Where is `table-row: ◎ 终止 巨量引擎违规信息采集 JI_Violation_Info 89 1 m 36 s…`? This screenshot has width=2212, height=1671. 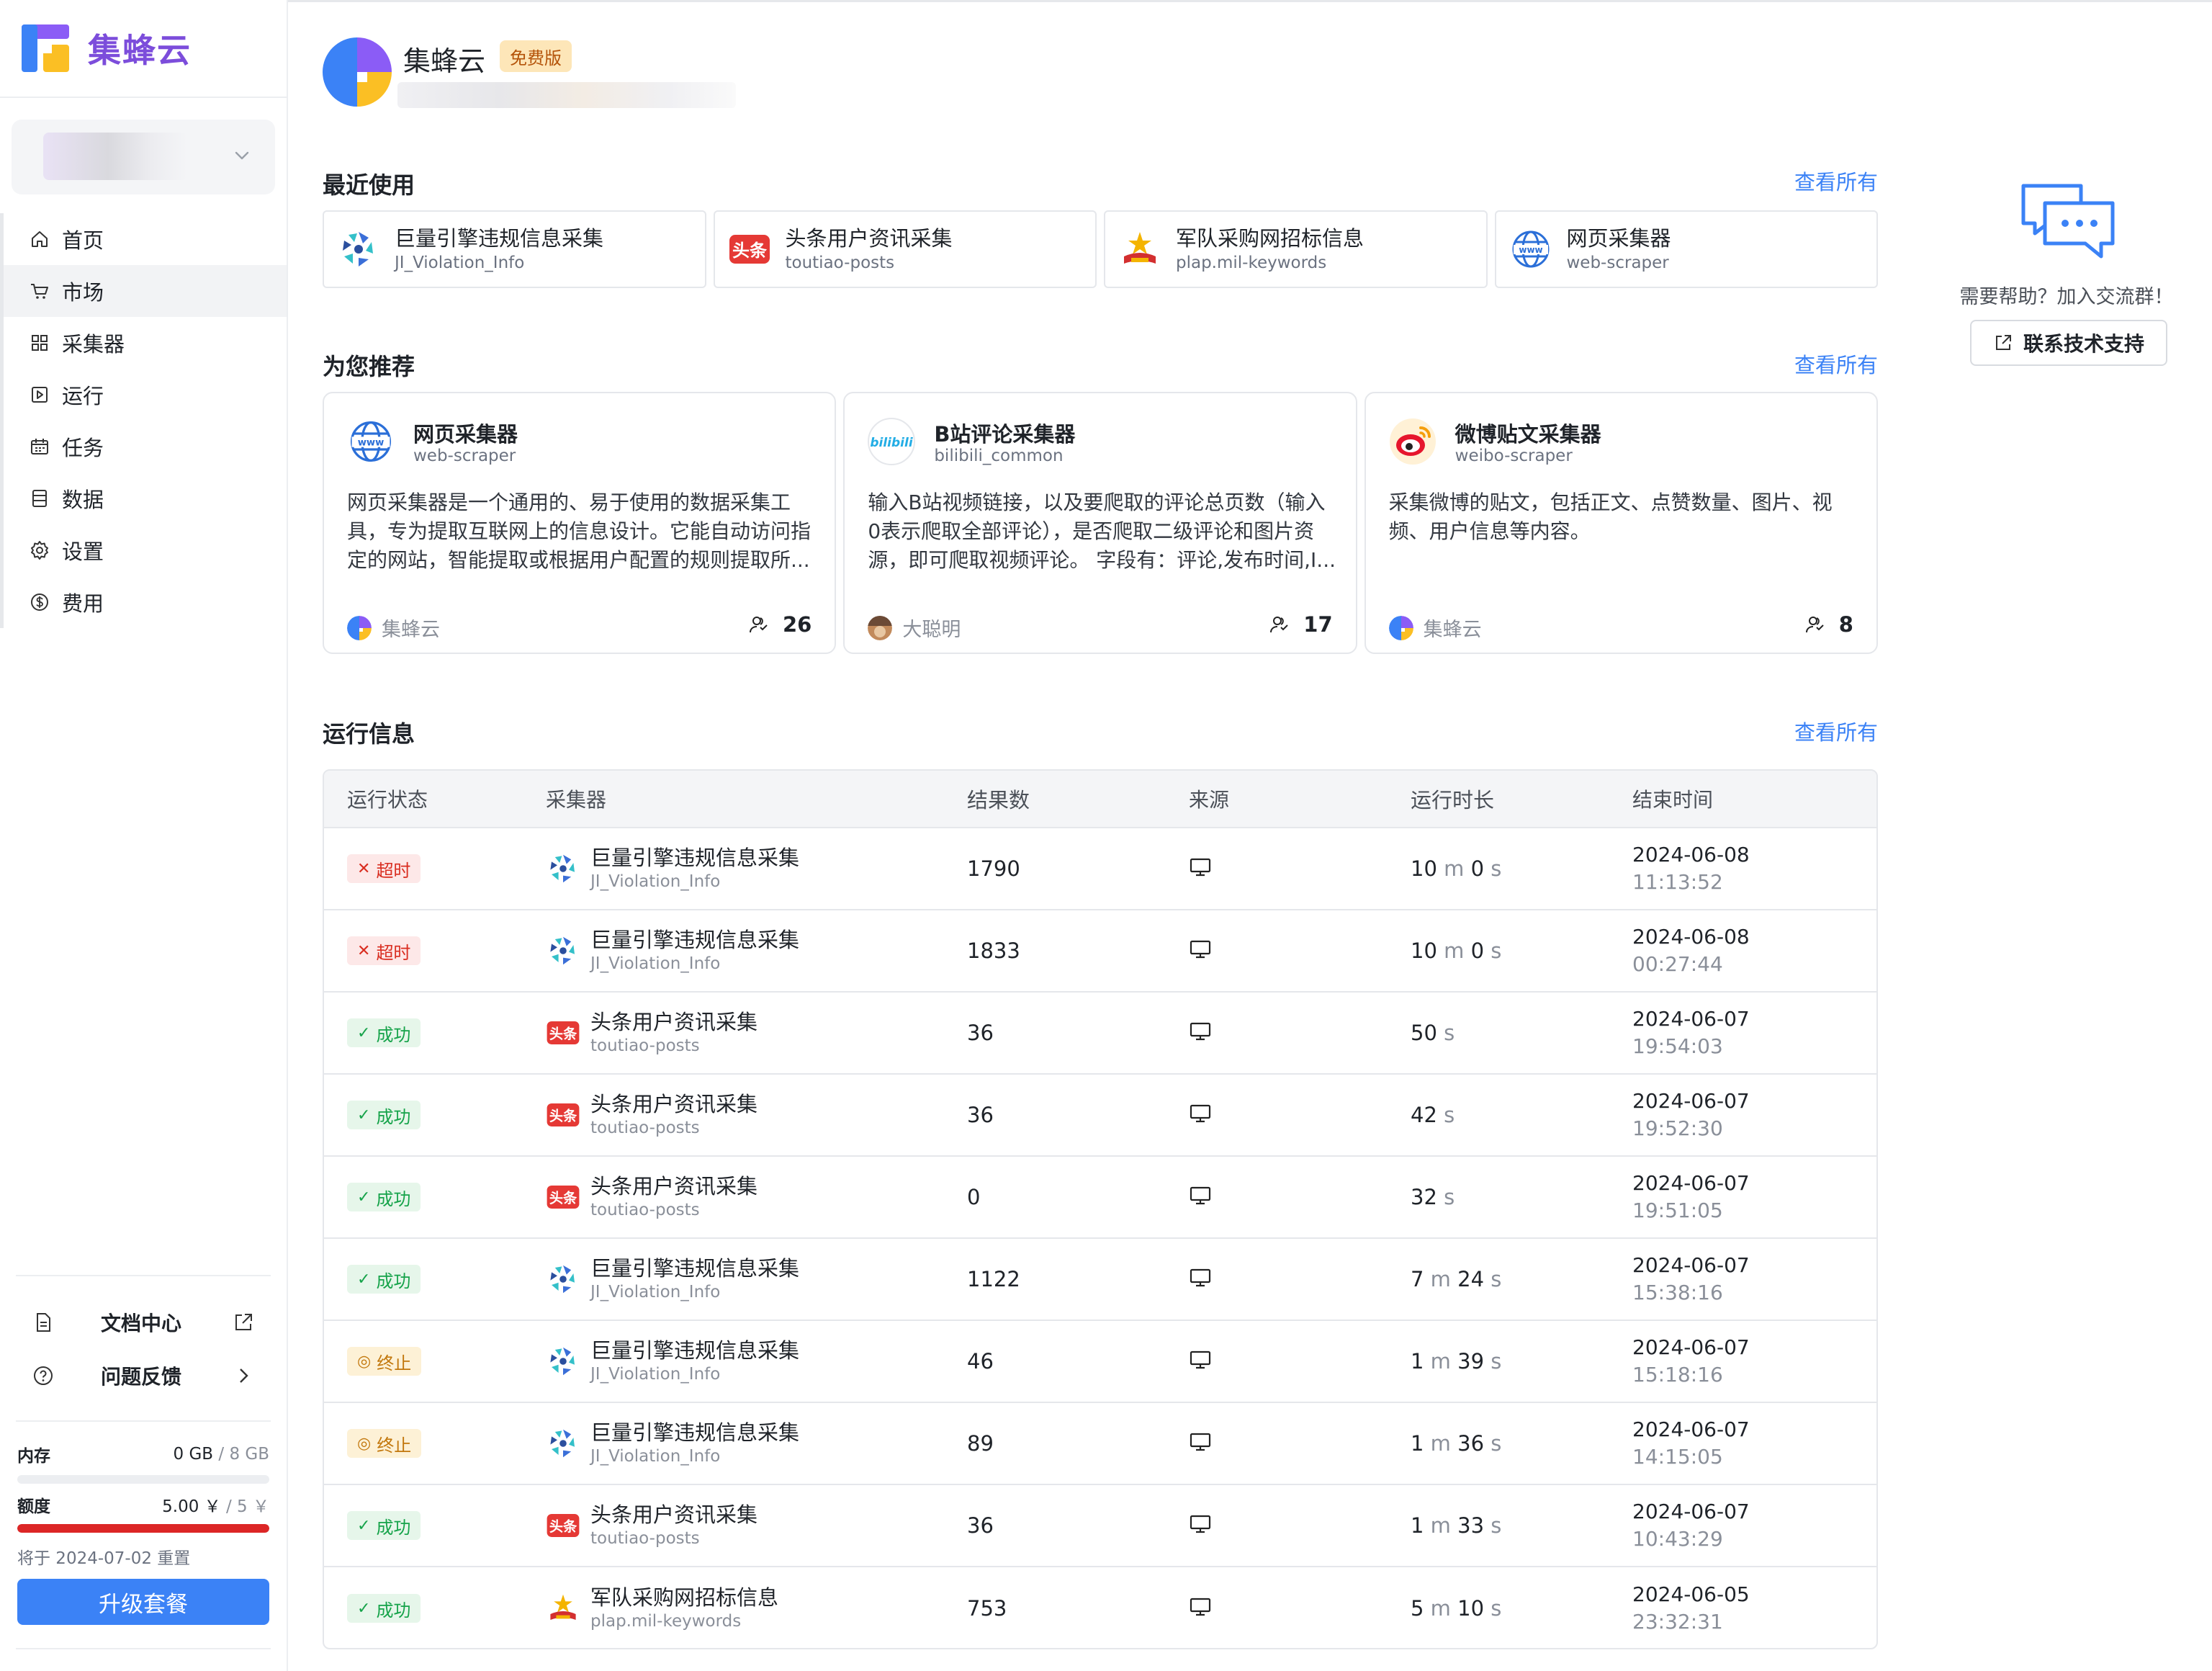
table-row: ◎ 终止 巨量引擎违规信息采集 JI_Violation_Info 89 1 m 36 s… is located at coordinates (1100, 1444).